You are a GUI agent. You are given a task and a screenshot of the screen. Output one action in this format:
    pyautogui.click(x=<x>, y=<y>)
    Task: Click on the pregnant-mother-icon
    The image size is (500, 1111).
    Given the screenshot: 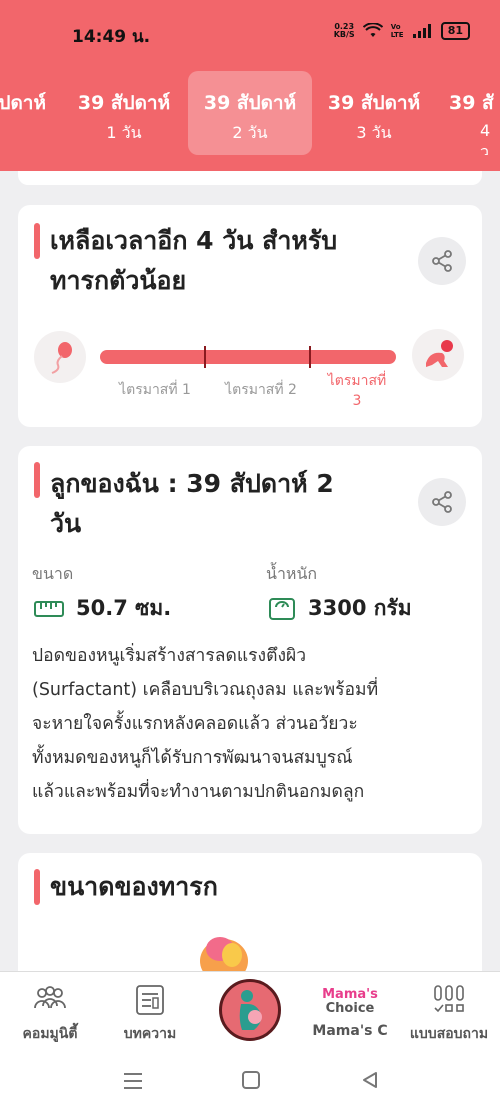 What is the action you would take?
    pyautogui.click(x=250, y=1010)
    